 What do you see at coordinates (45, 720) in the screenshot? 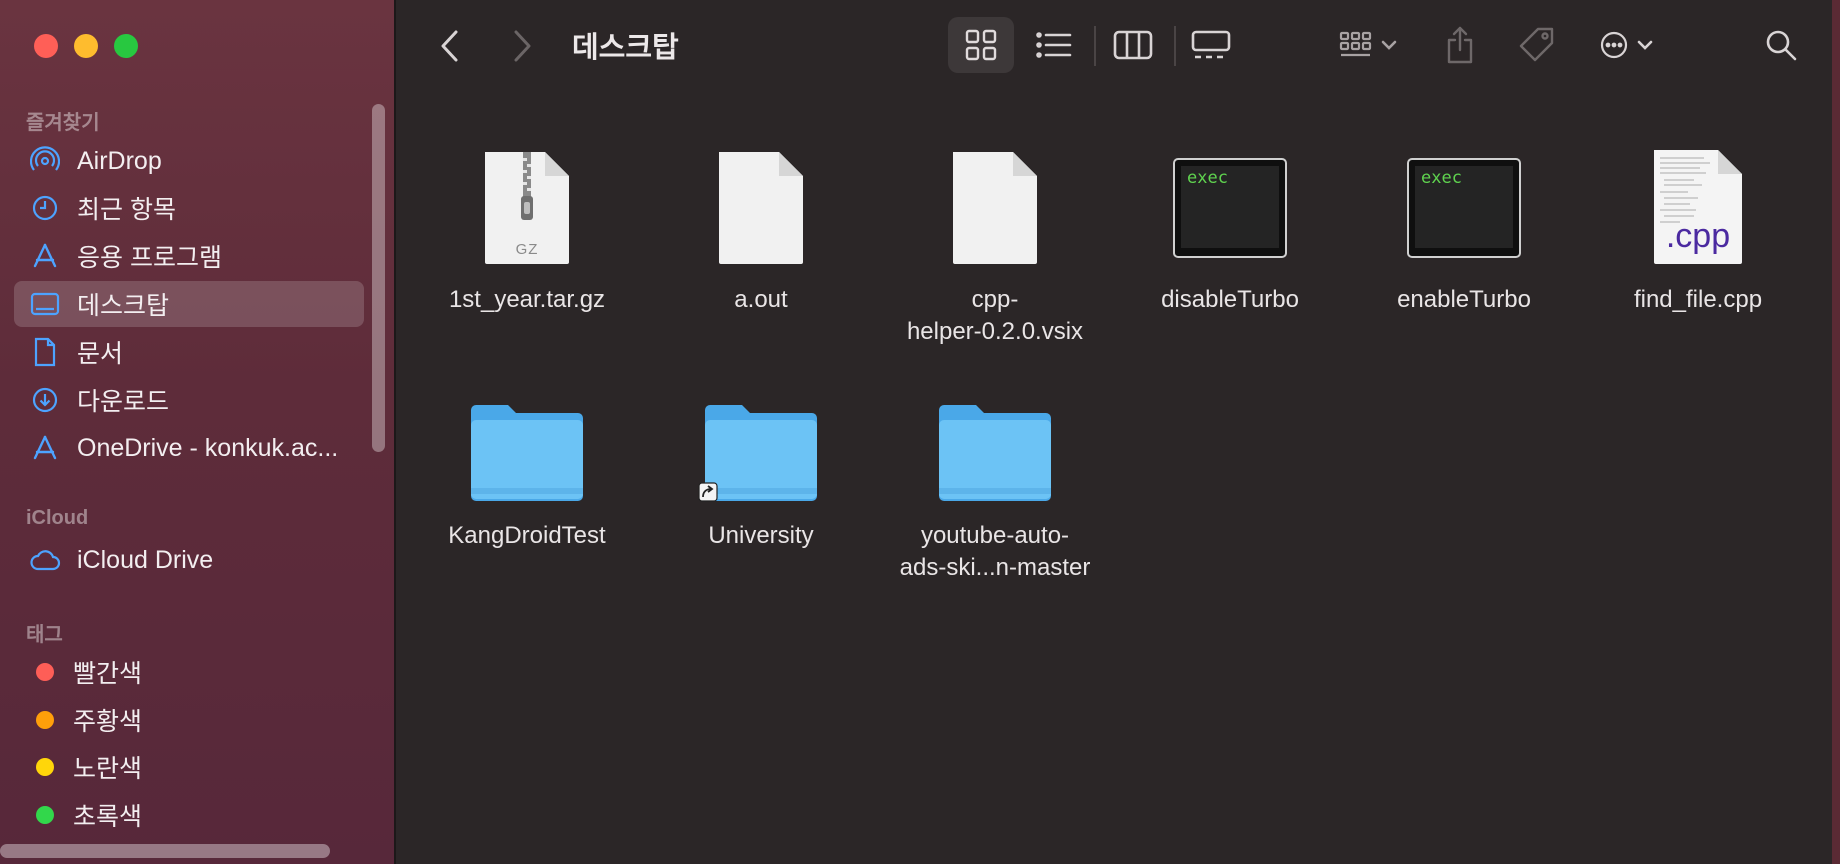
I see `orange-tag-dot-icon` at bounding box center [45, 720].